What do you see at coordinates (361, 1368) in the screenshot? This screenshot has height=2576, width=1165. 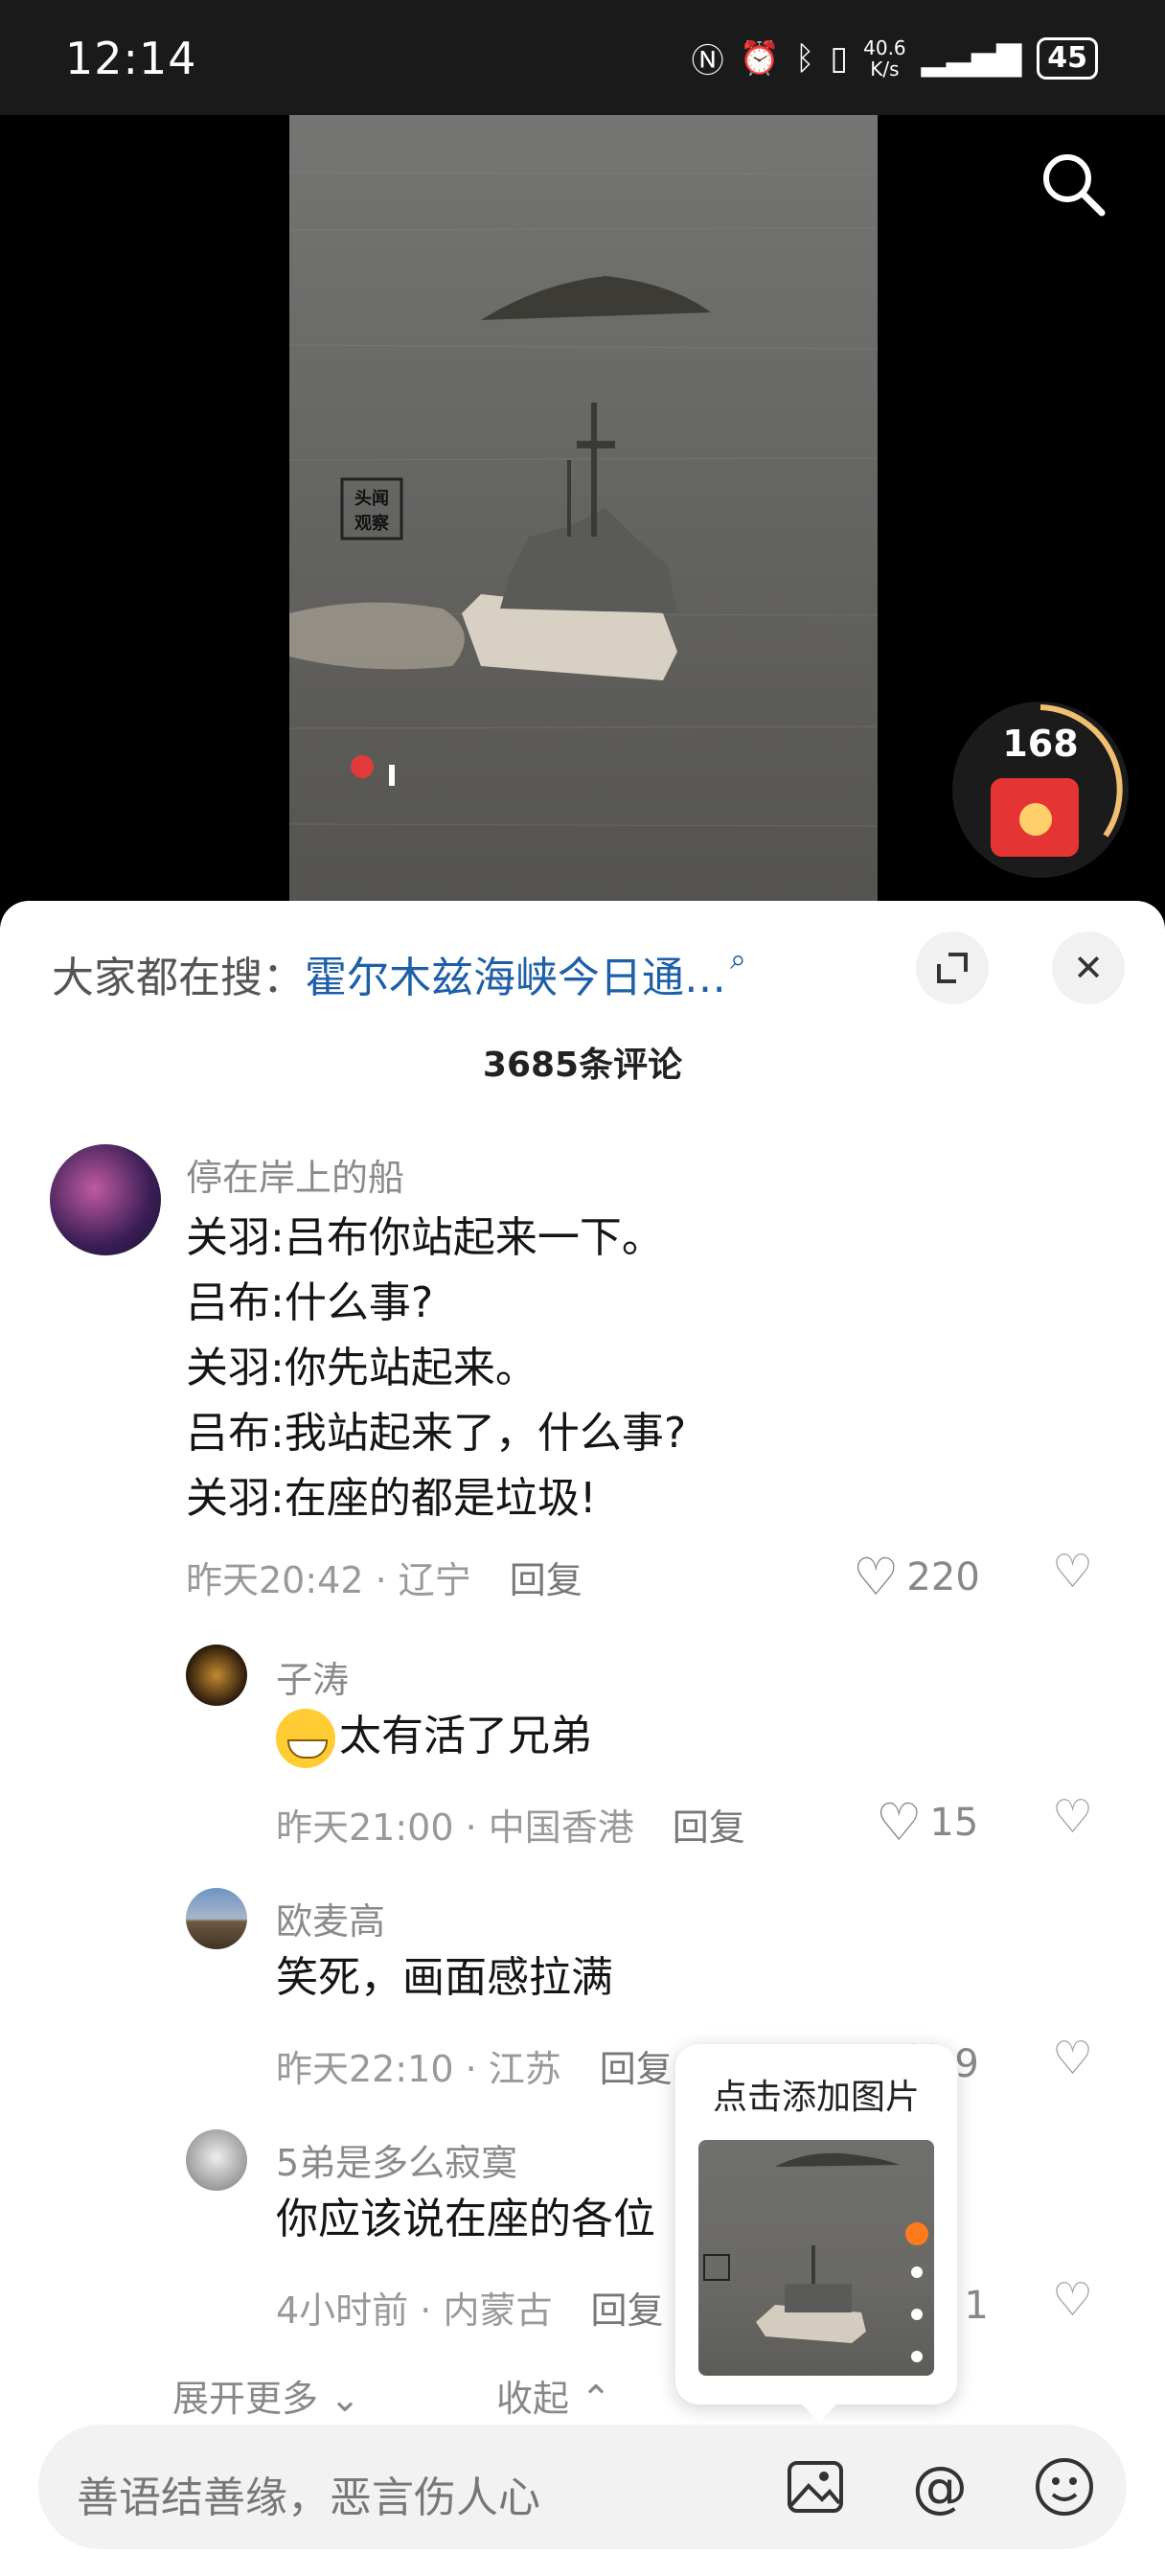 I see `comment-line: 关羽:你先站起来。` at bounding box center [361, 1368].